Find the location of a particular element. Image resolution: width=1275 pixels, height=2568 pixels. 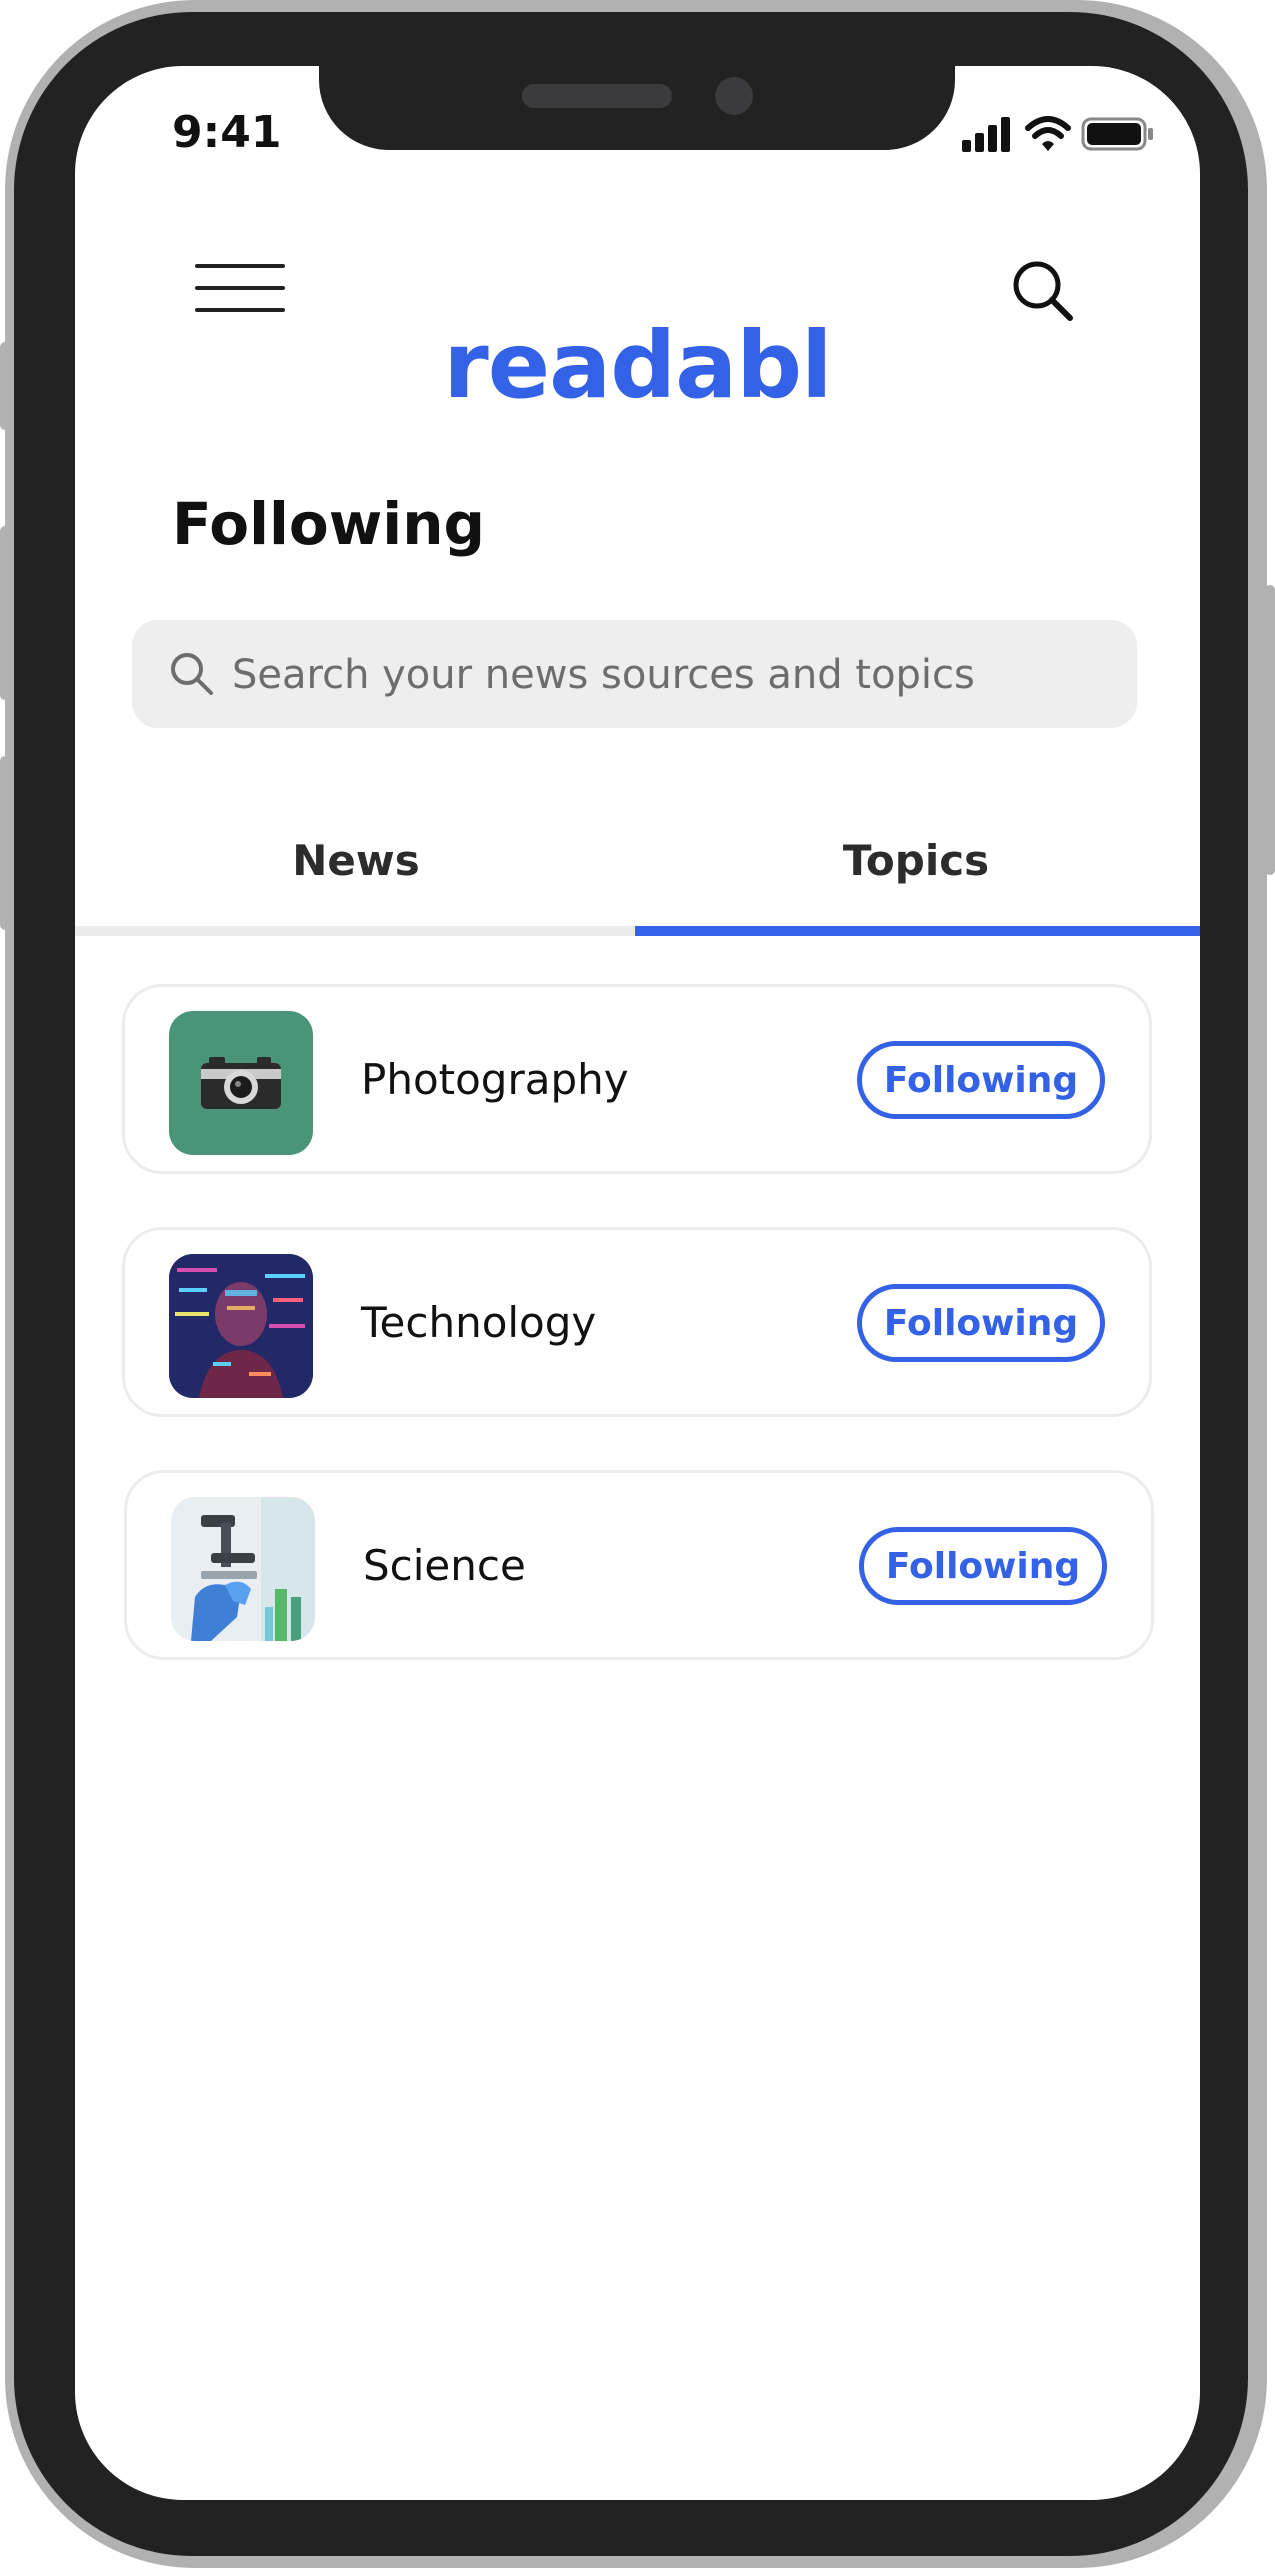

battery-icon is located at coordinates (1117, 134).